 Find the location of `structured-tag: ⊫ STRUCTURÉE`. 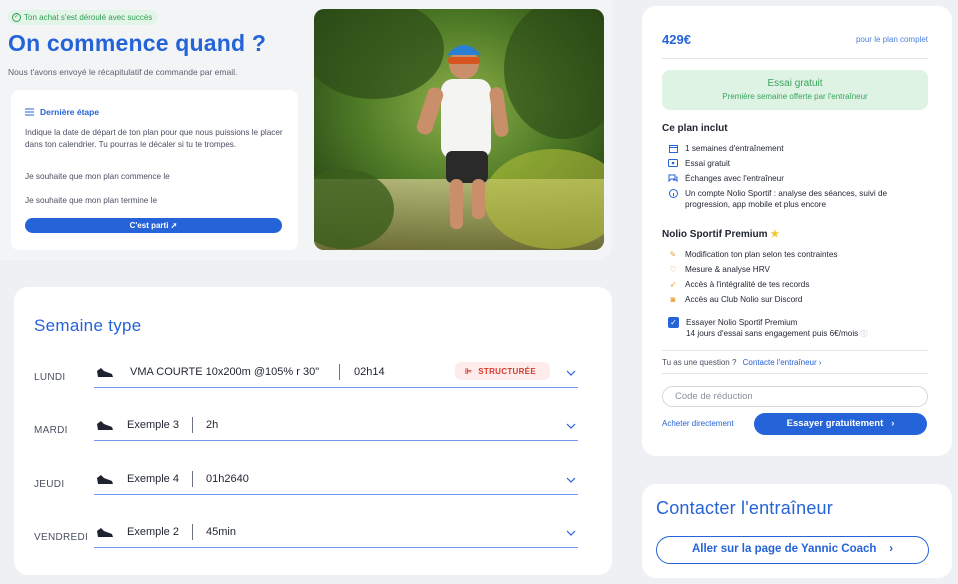

structured-tag: ⊫ STRUCTURÉE is located at coordinates (502, 371).